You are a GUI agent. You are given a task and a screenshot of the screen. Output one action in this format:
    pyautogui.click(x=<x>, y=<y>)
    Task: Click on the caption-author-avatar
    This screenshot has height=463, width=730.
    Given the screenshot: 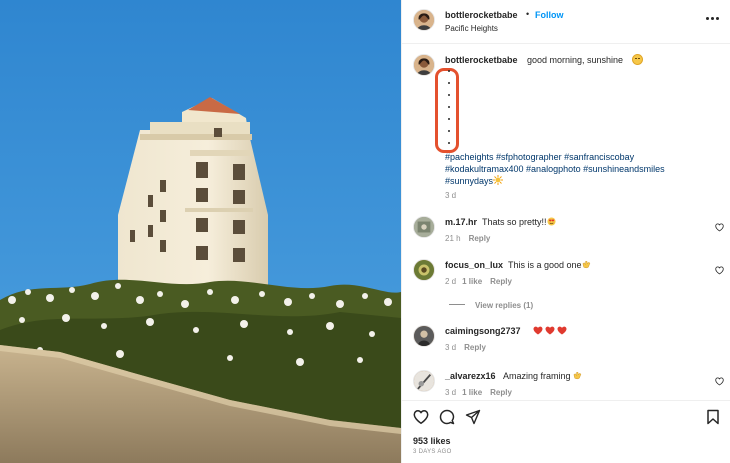 What is the action you would take?
    pyautogui.click(x=424, y=65)
    